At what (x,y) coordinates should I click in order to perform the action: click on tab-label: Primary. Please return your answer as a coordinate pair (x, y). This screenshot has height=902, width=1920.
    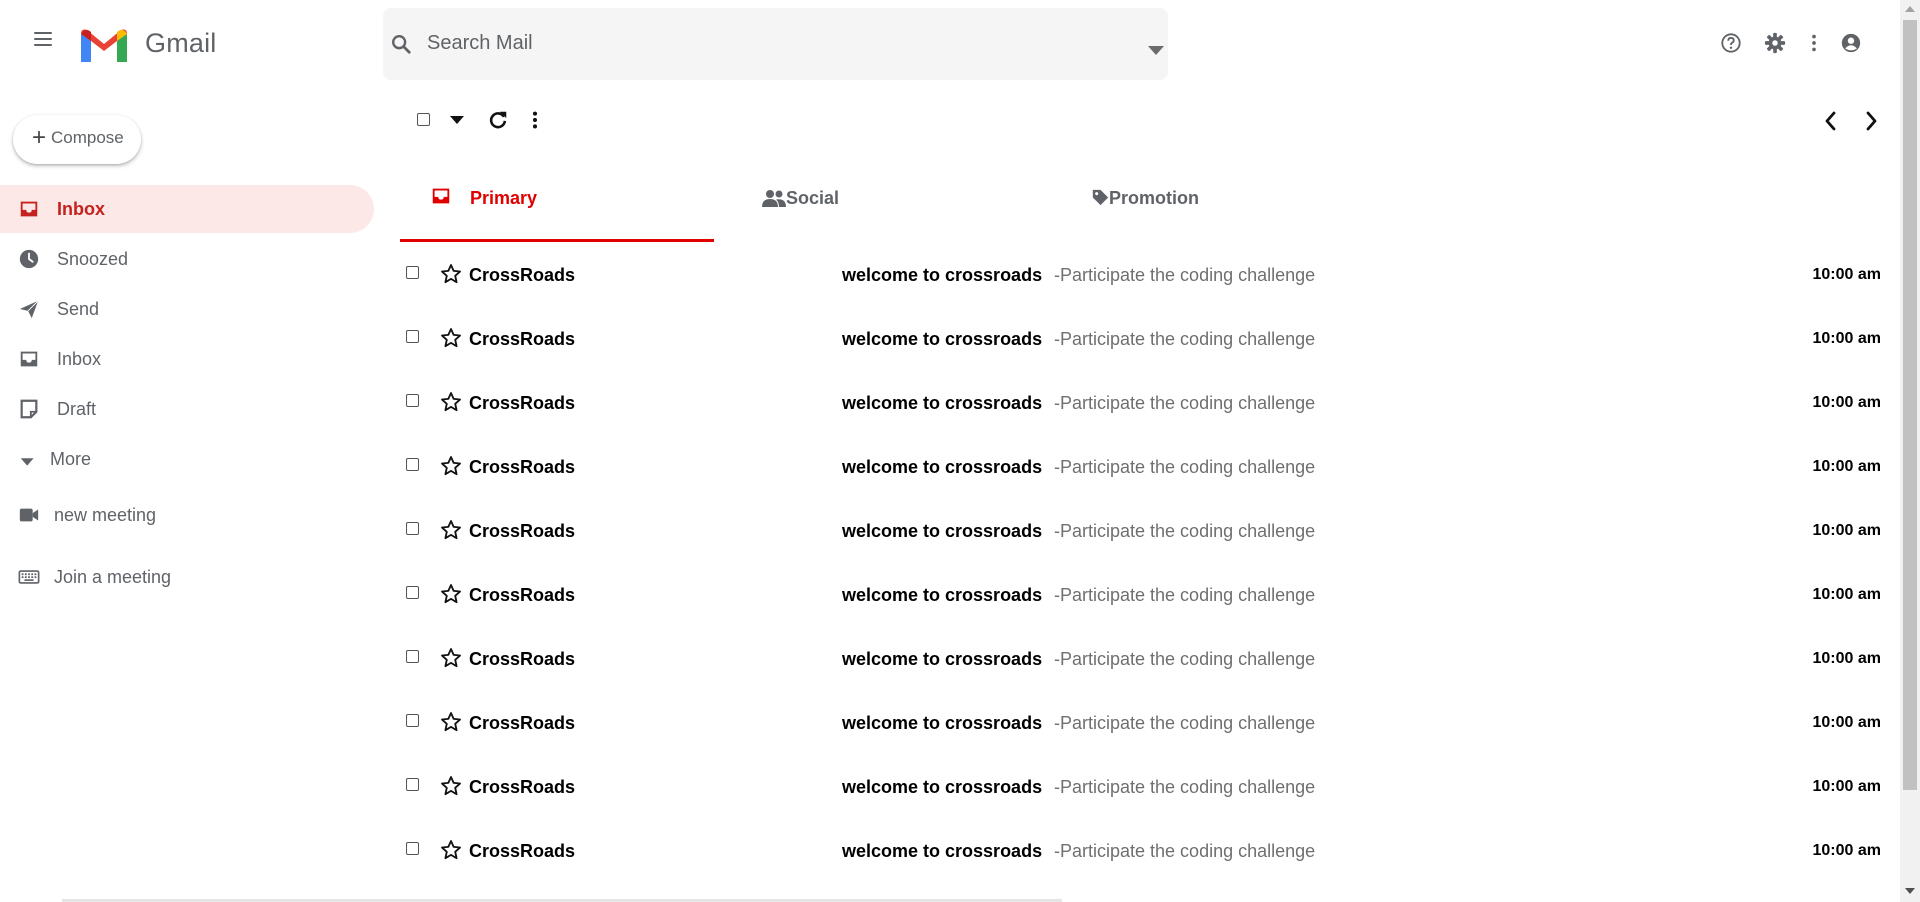
    Looking at the image, I should click on (504, 198).